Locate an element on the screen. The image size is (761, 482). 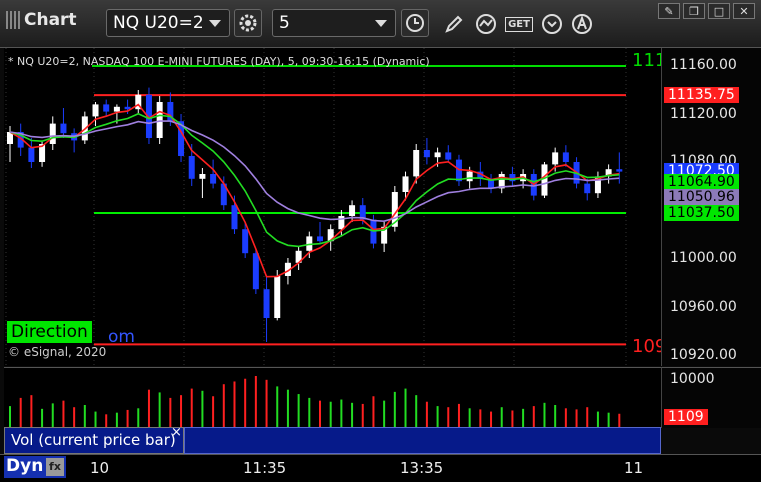
symbol-combo: NQ U20=2 is located at coordinates (168, 23).